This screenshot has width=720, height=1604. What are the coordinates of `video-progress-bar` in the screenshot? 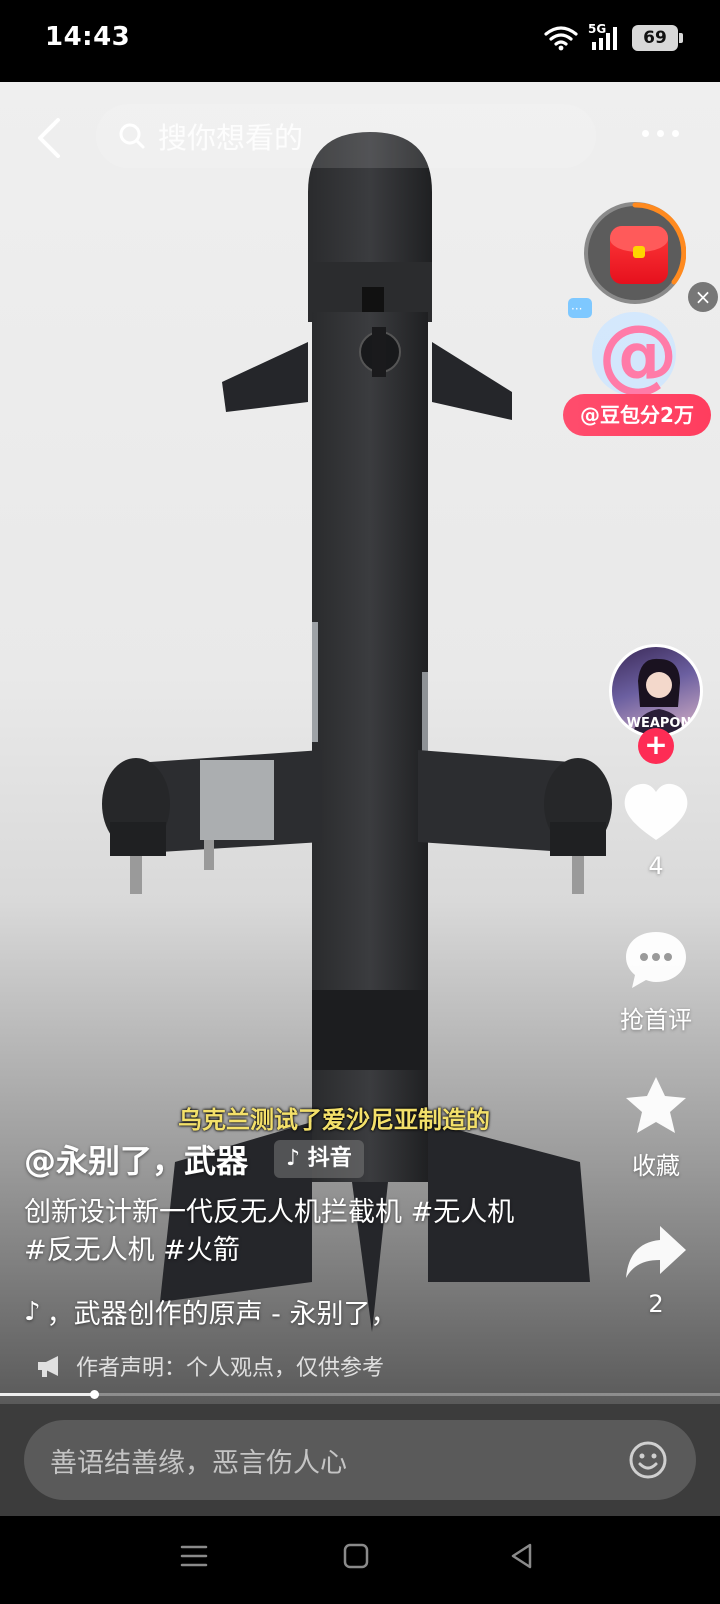 It's located at (360, 1394).